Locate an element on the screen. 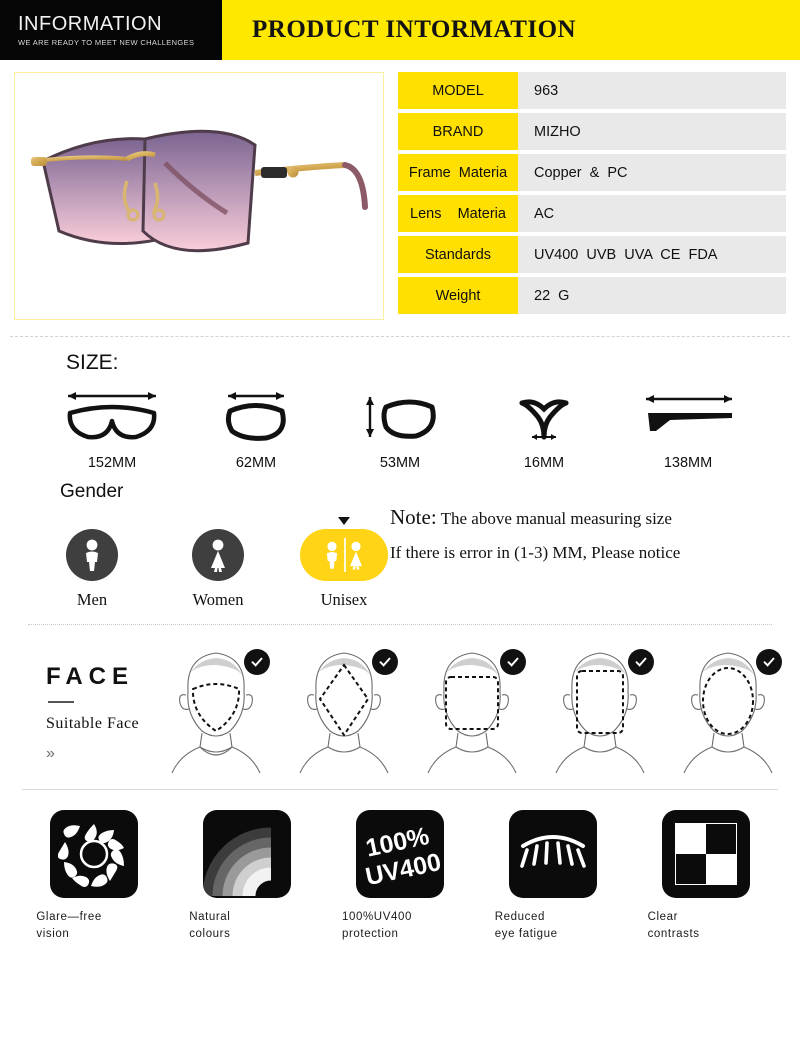  women-badge is located at coordinates (218, 555).